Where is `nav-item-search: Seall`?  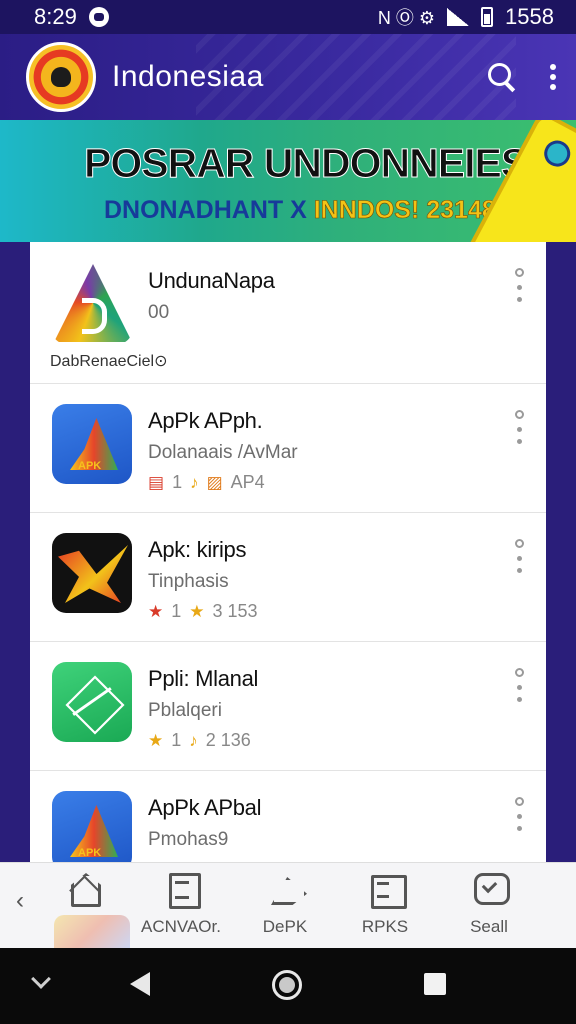 nav-item-search: Seall is located at coordinates (489, 904).